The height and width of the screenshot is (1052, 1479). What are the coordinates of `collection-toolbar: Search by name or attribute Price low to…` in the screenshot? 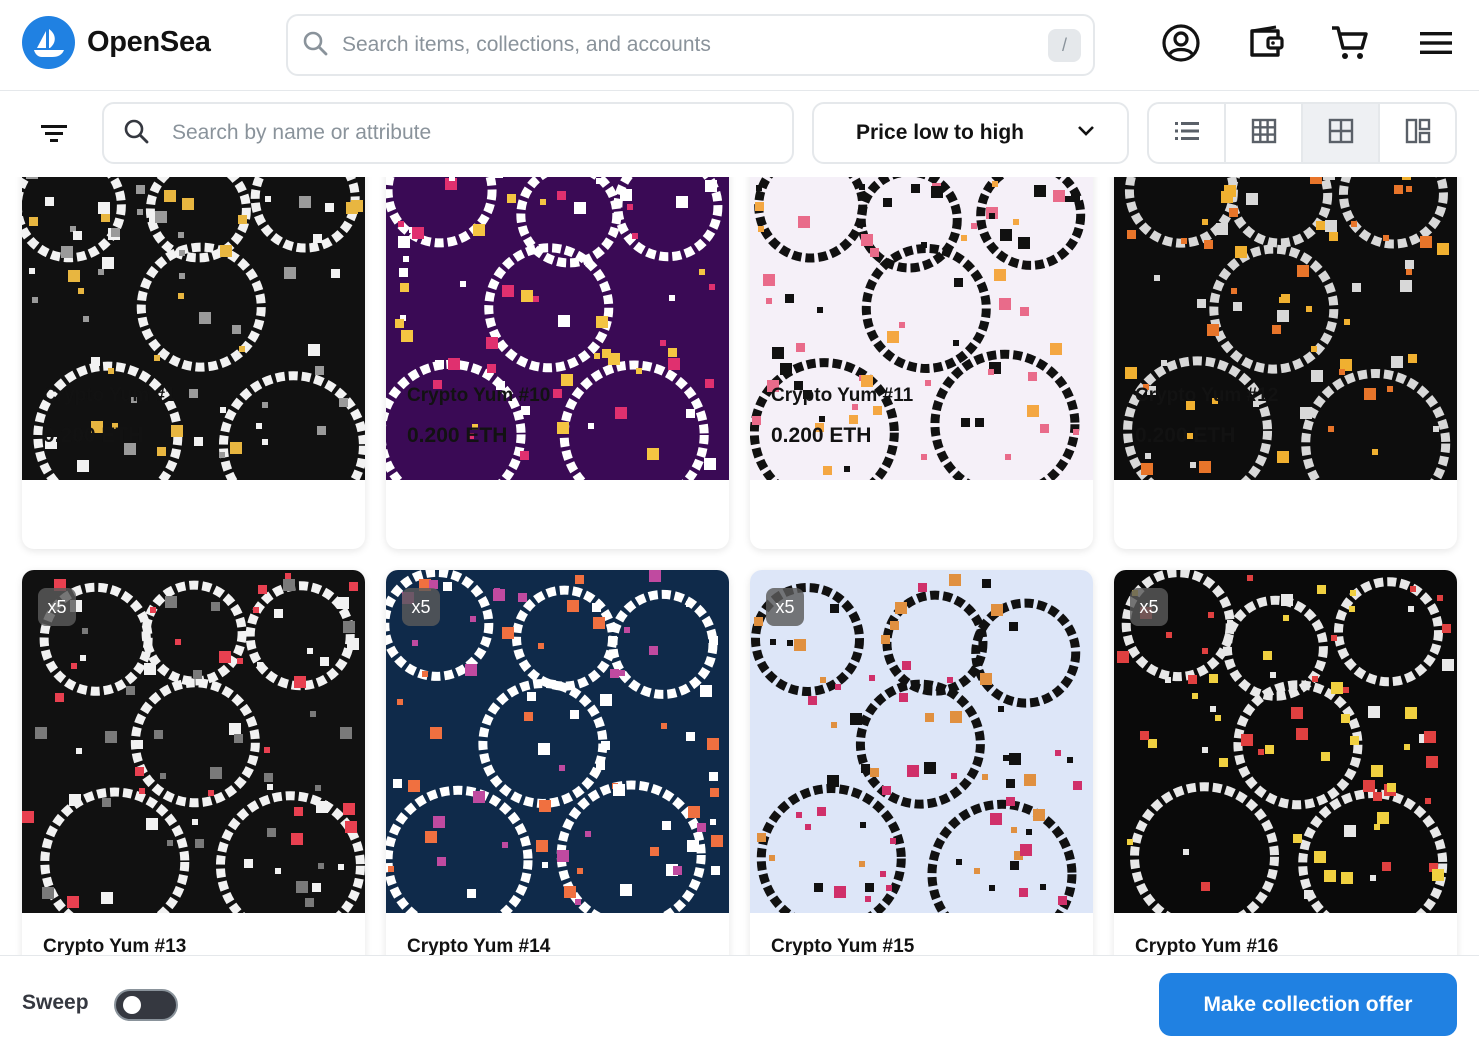 It's located at (739, 134).